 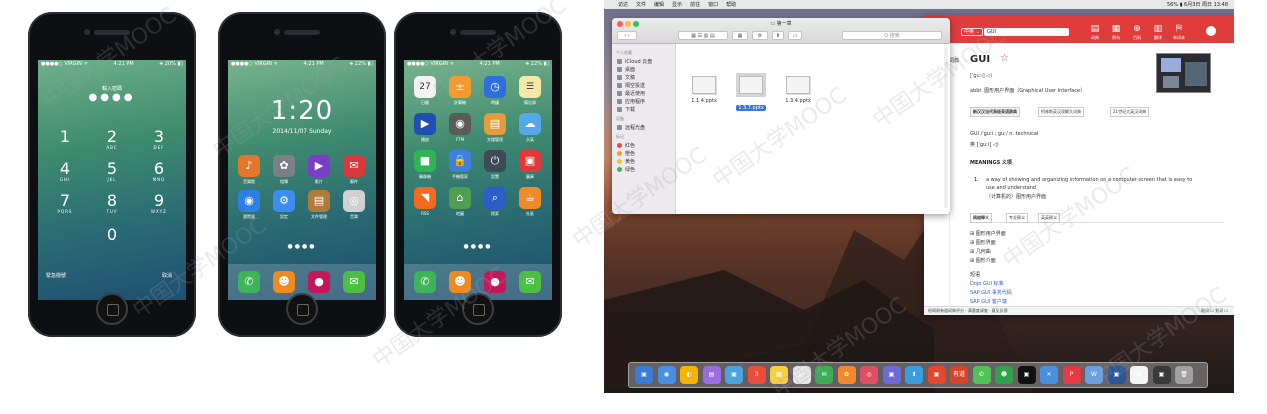 I want to click on file-item: 1.1.4.pptx, so click(x=704, y=90).